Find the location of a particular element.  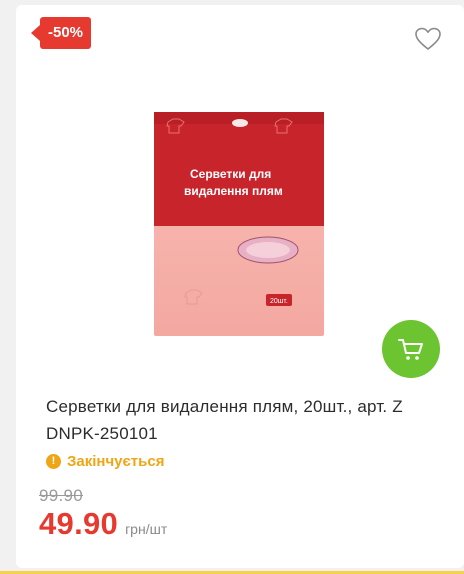

wipe-texture is located at coordinates (268, 250).